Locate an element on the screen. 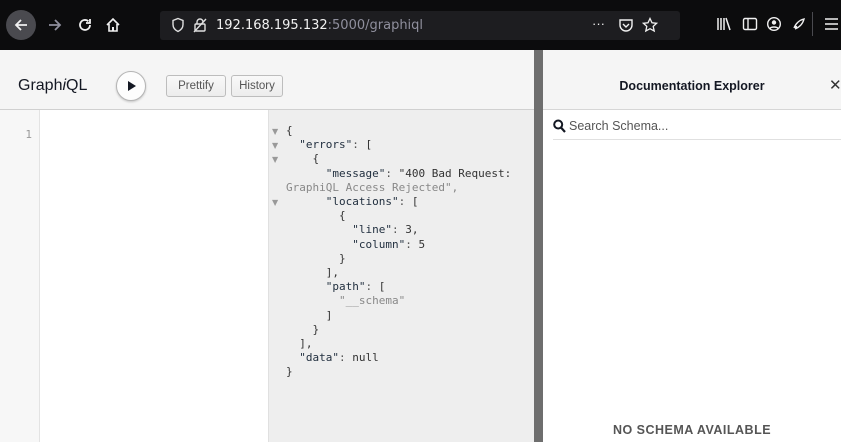 This screenshot has width=841, height=442. menu-button is located at coordinates (831, 24).